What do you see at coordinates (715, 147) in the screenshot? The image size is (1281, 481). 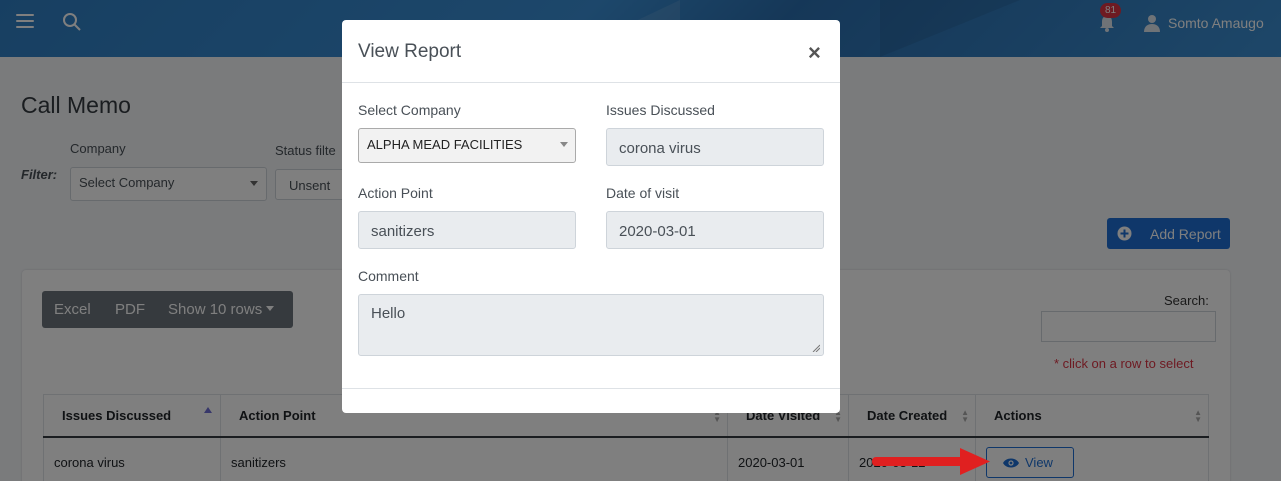 I see `issues-discussed-field: corona virus` at bounding box center [715, 147].